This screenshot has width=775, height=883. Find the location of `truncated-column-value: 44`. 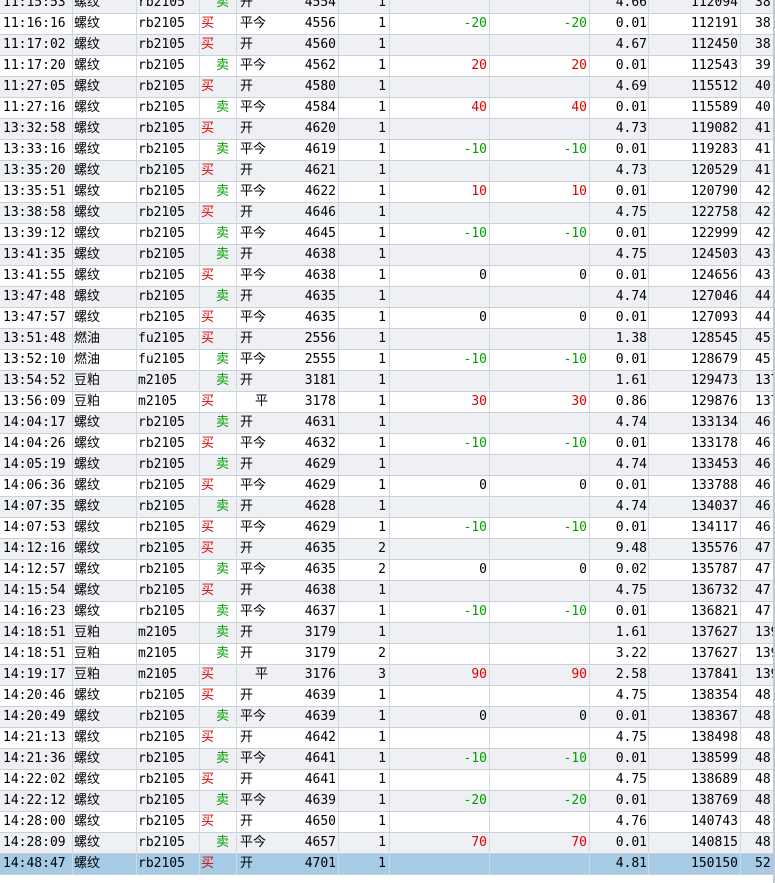

truncated-column-value: 44 is located at coordinates (763, 296).